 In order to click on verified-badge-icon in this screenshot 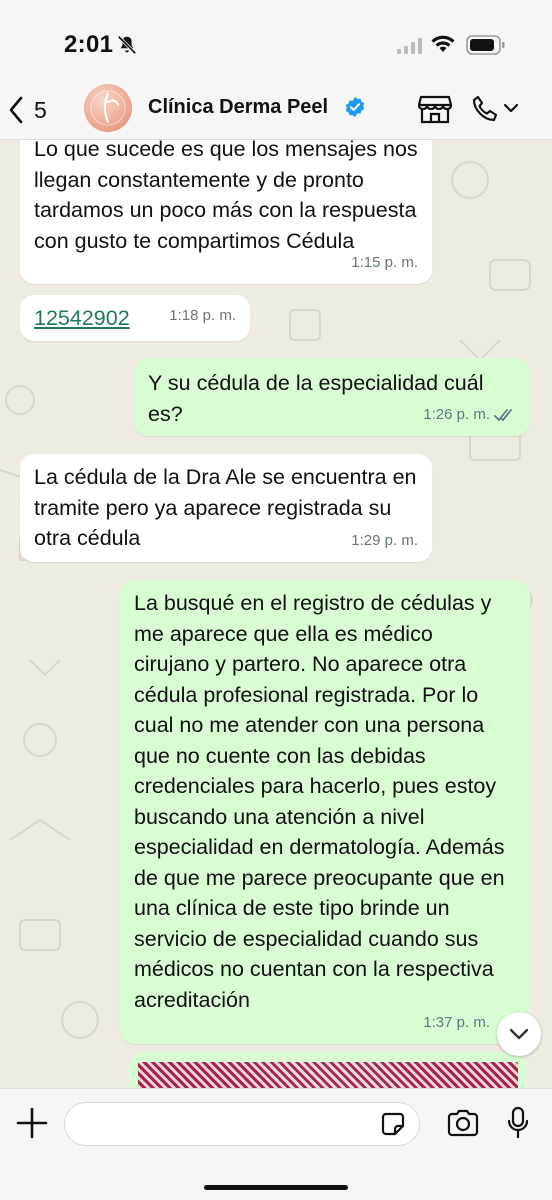, I will do `click(355, 107)`.